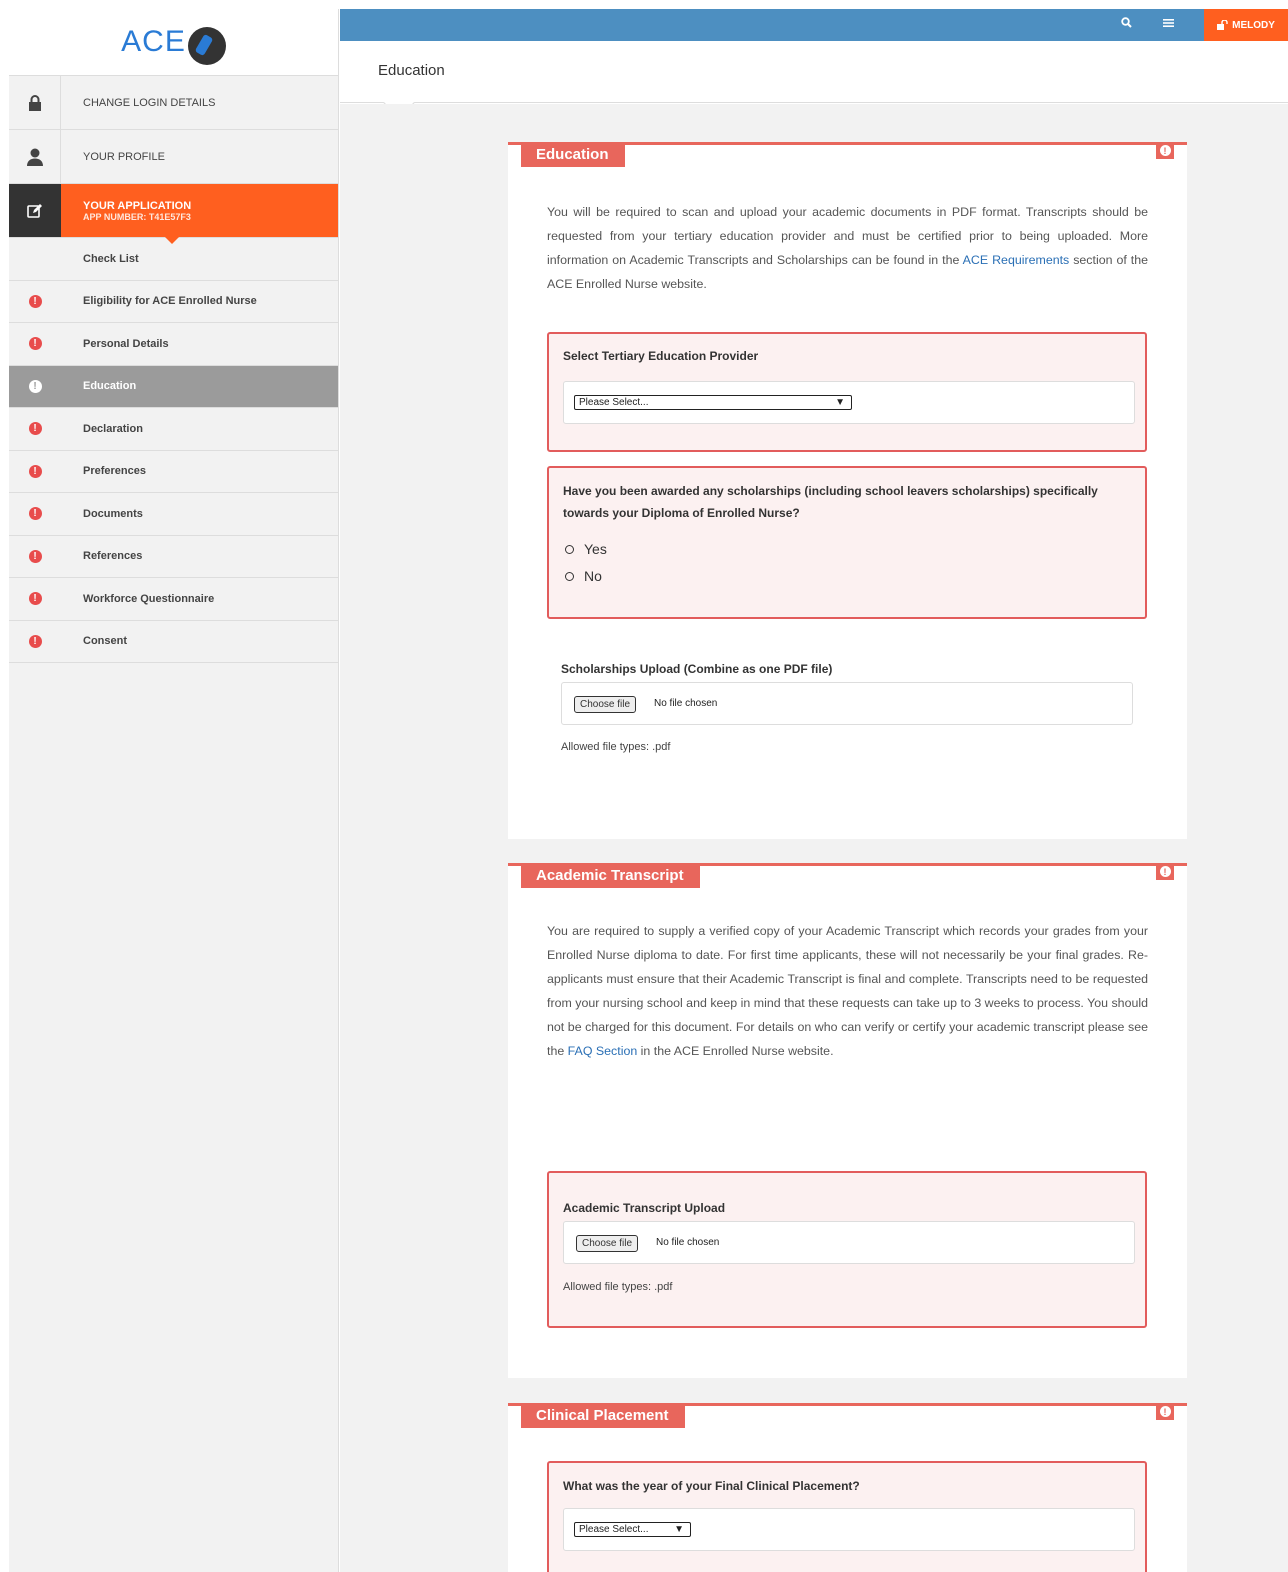 This screenshot has width=1288, height=1572. Describe the element at coordinates (111, 258) in the screenshot. I see `nav-check-list-label: Check List` at that location.